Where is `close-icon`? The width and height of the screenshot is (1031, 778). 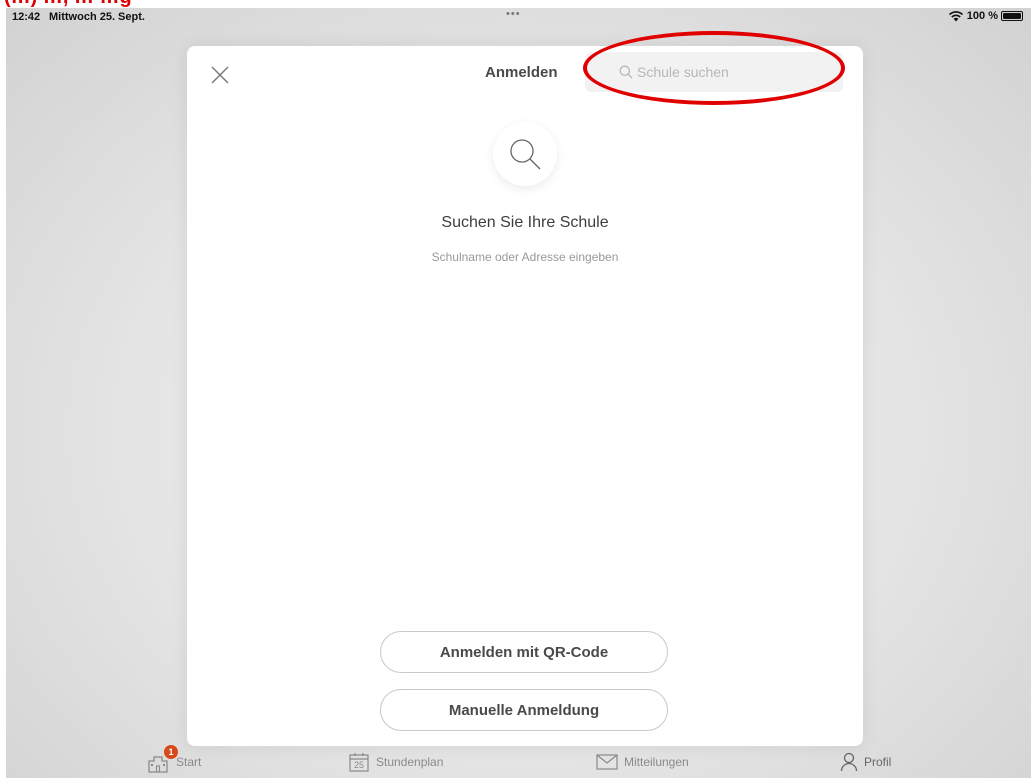 close-icon is located at coordinates (220, 75).